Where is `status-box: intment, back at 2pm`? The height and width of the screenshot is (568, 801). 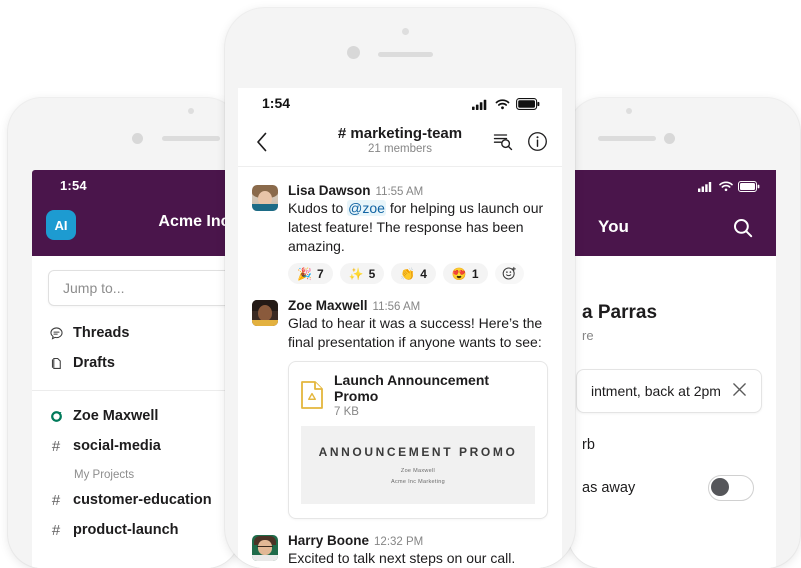 status-box: intment, back at 2pm is located at coordinates (669, 391).